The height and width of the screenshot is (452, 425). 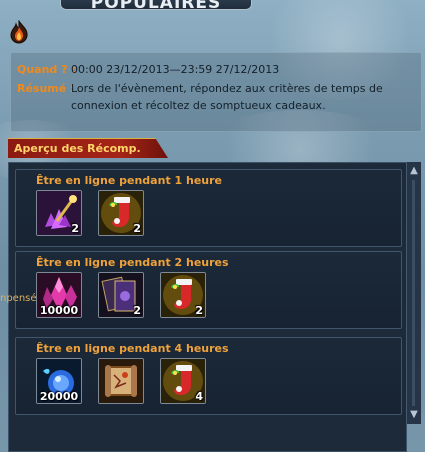 What do you see at coordinates (19, 31) in the screenshot?
I see `event-fire-icon` at bounding box center [19, 31].